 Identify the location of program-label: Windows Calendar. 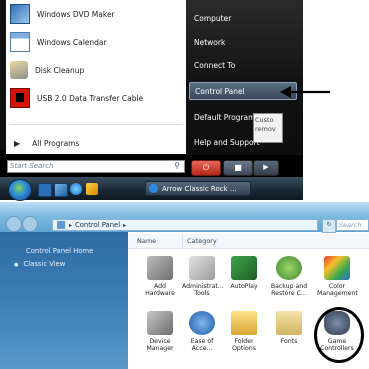
(72, 42).